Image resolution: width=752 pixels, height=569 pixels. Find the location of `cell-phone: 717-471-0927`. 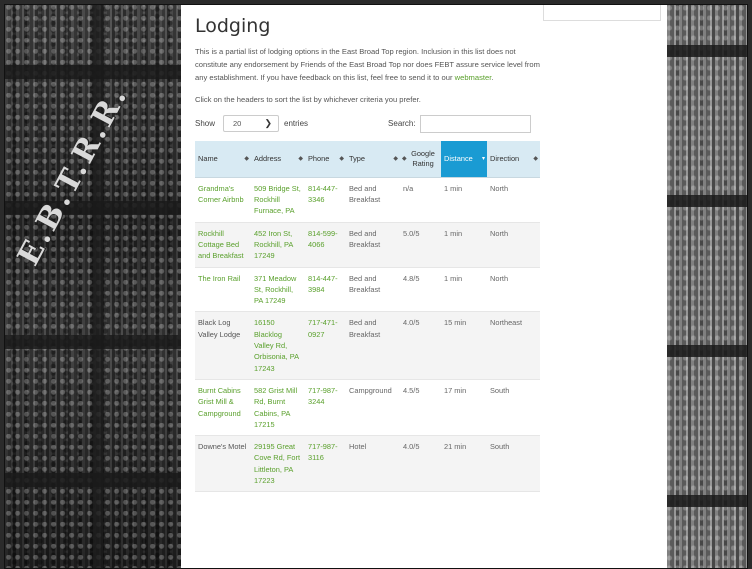

cell-phone: 717-471-0927 is located at coordinates (325, 345).